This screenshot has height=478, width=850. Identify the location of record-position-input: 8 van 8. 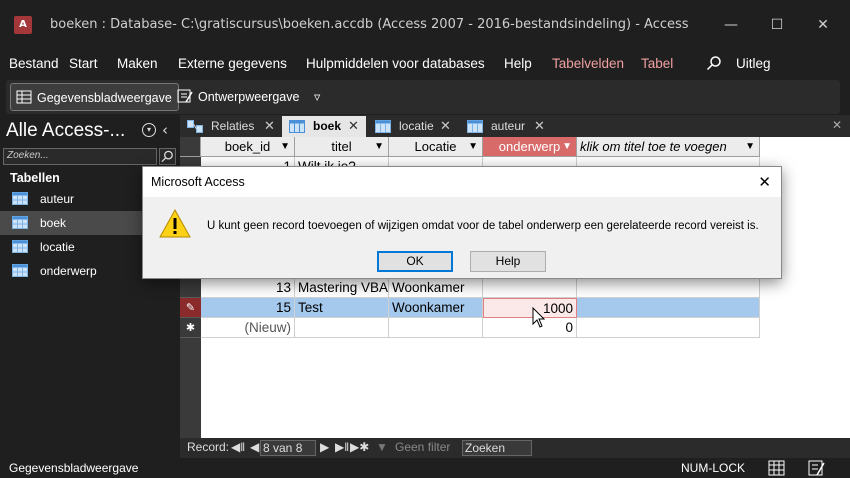
(288, 448).